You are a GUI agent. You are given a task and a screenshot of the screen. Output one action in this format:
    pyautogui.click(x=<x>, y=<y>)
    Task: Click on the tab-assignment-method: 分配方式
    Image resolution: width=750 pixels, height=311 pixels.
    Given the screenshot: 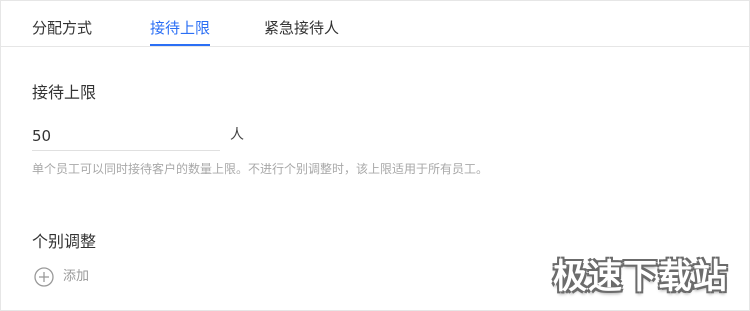 What is the action you would take?
    pyautogui.click(x=62, y=28)
    